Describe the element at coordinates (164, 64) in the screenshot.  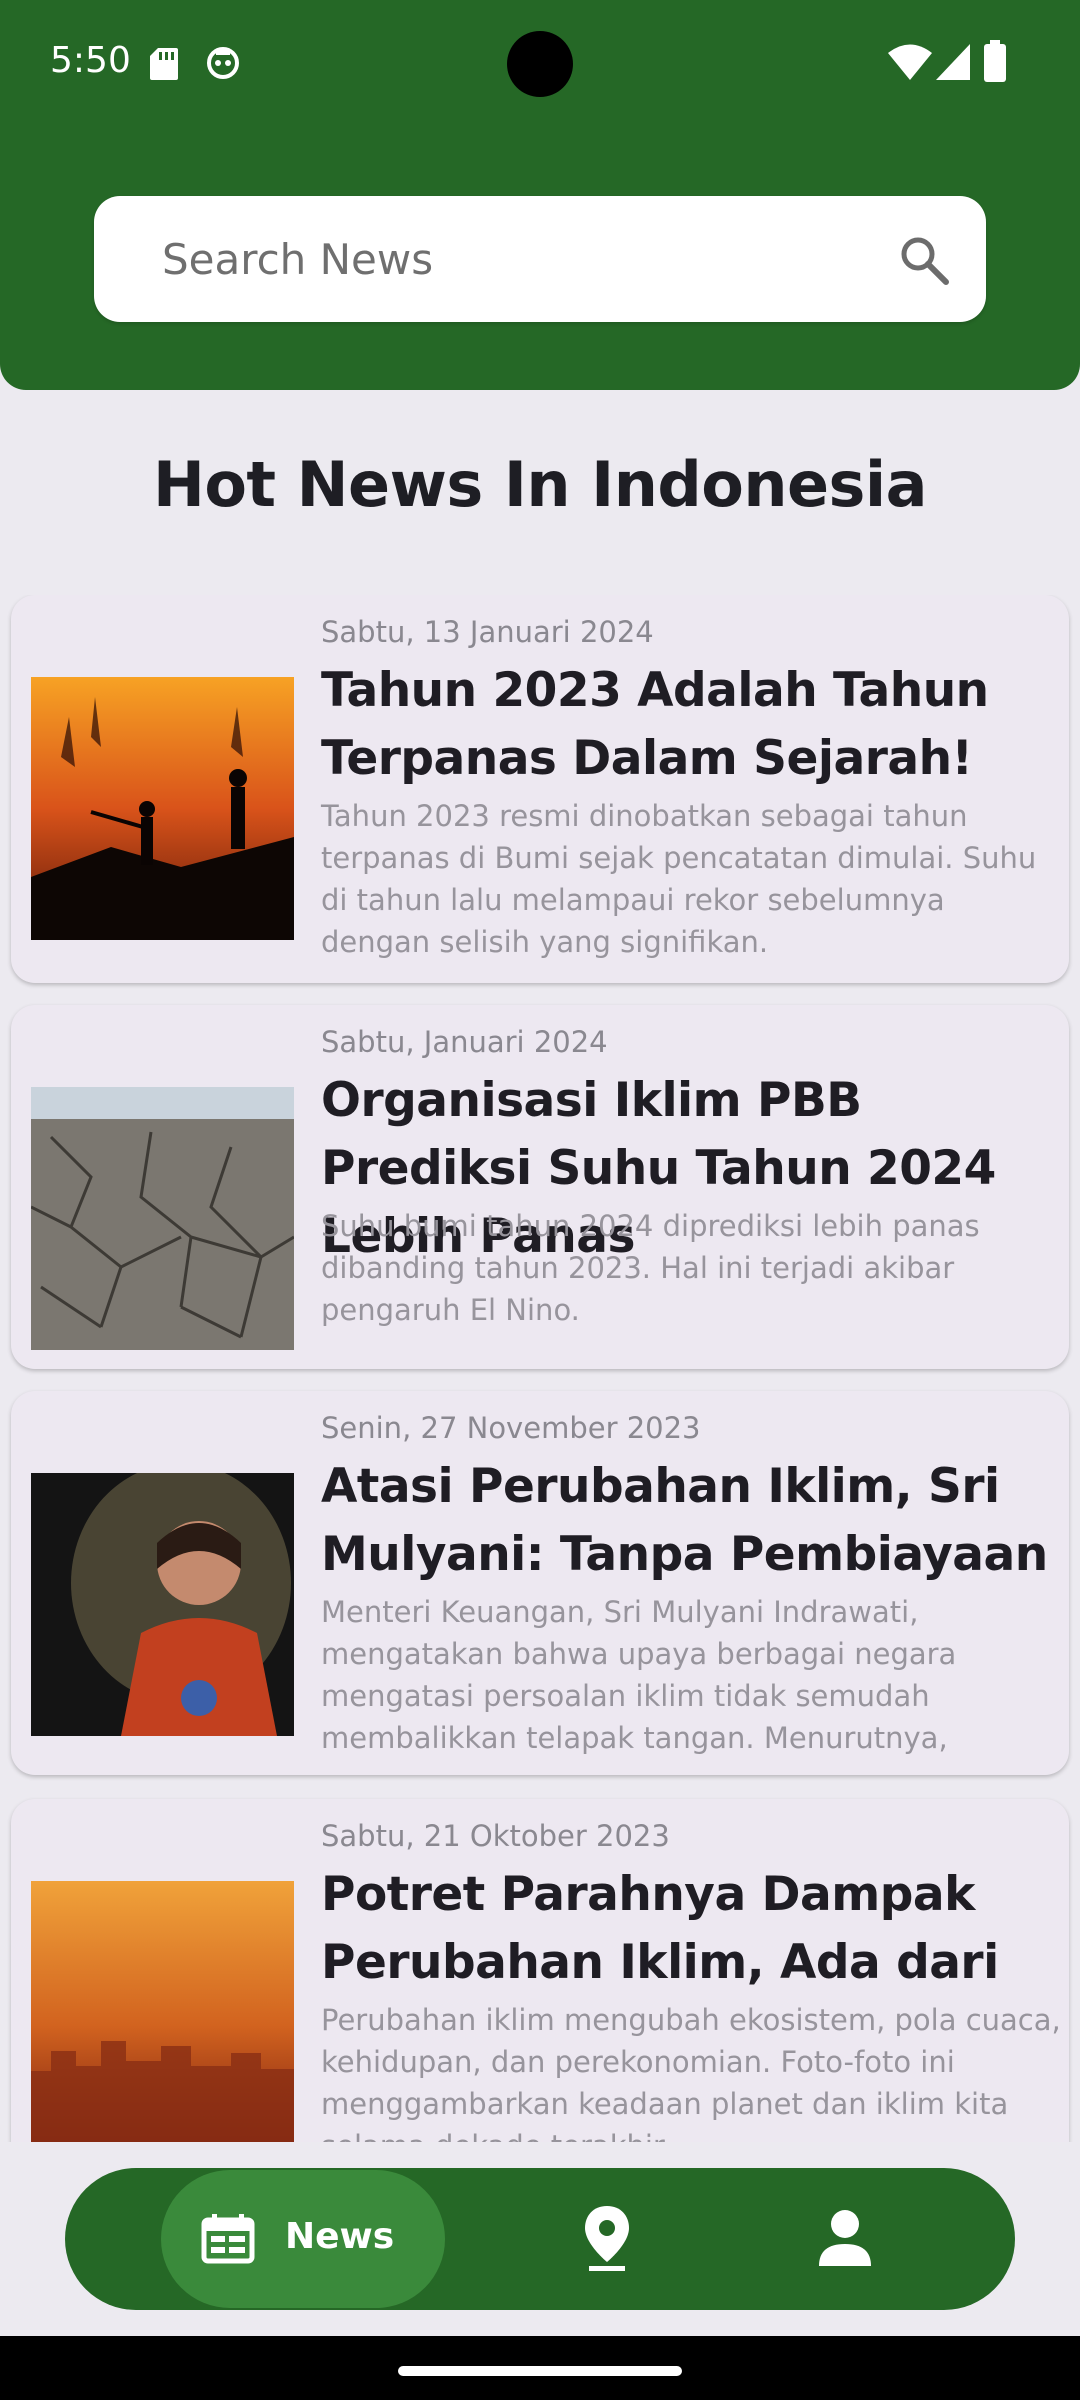
I see `sd-card-icon` at that location.